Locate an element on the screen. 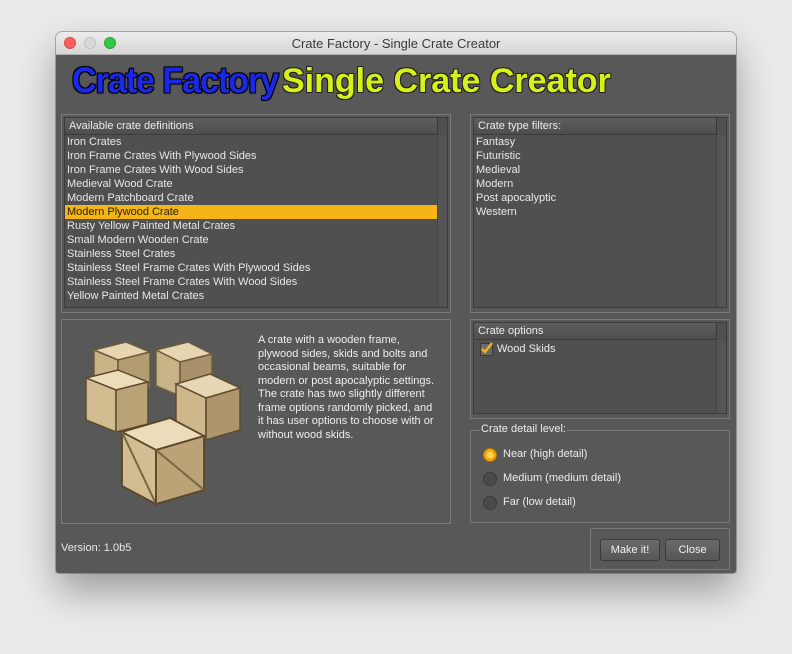  version-label: Version: 1.0b5 is located at coordinates (96, 548).